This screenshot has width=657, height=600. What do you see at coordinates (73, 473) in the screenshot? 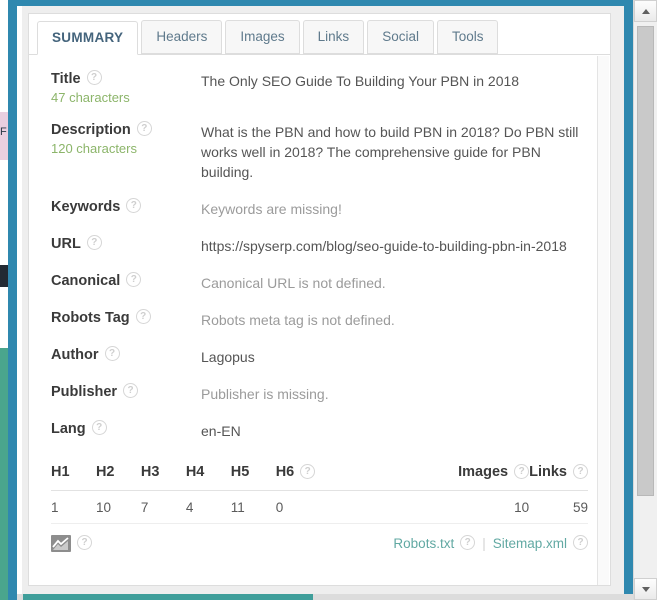
I see `col-header-h1: H1` at bounding box center [73, 473].